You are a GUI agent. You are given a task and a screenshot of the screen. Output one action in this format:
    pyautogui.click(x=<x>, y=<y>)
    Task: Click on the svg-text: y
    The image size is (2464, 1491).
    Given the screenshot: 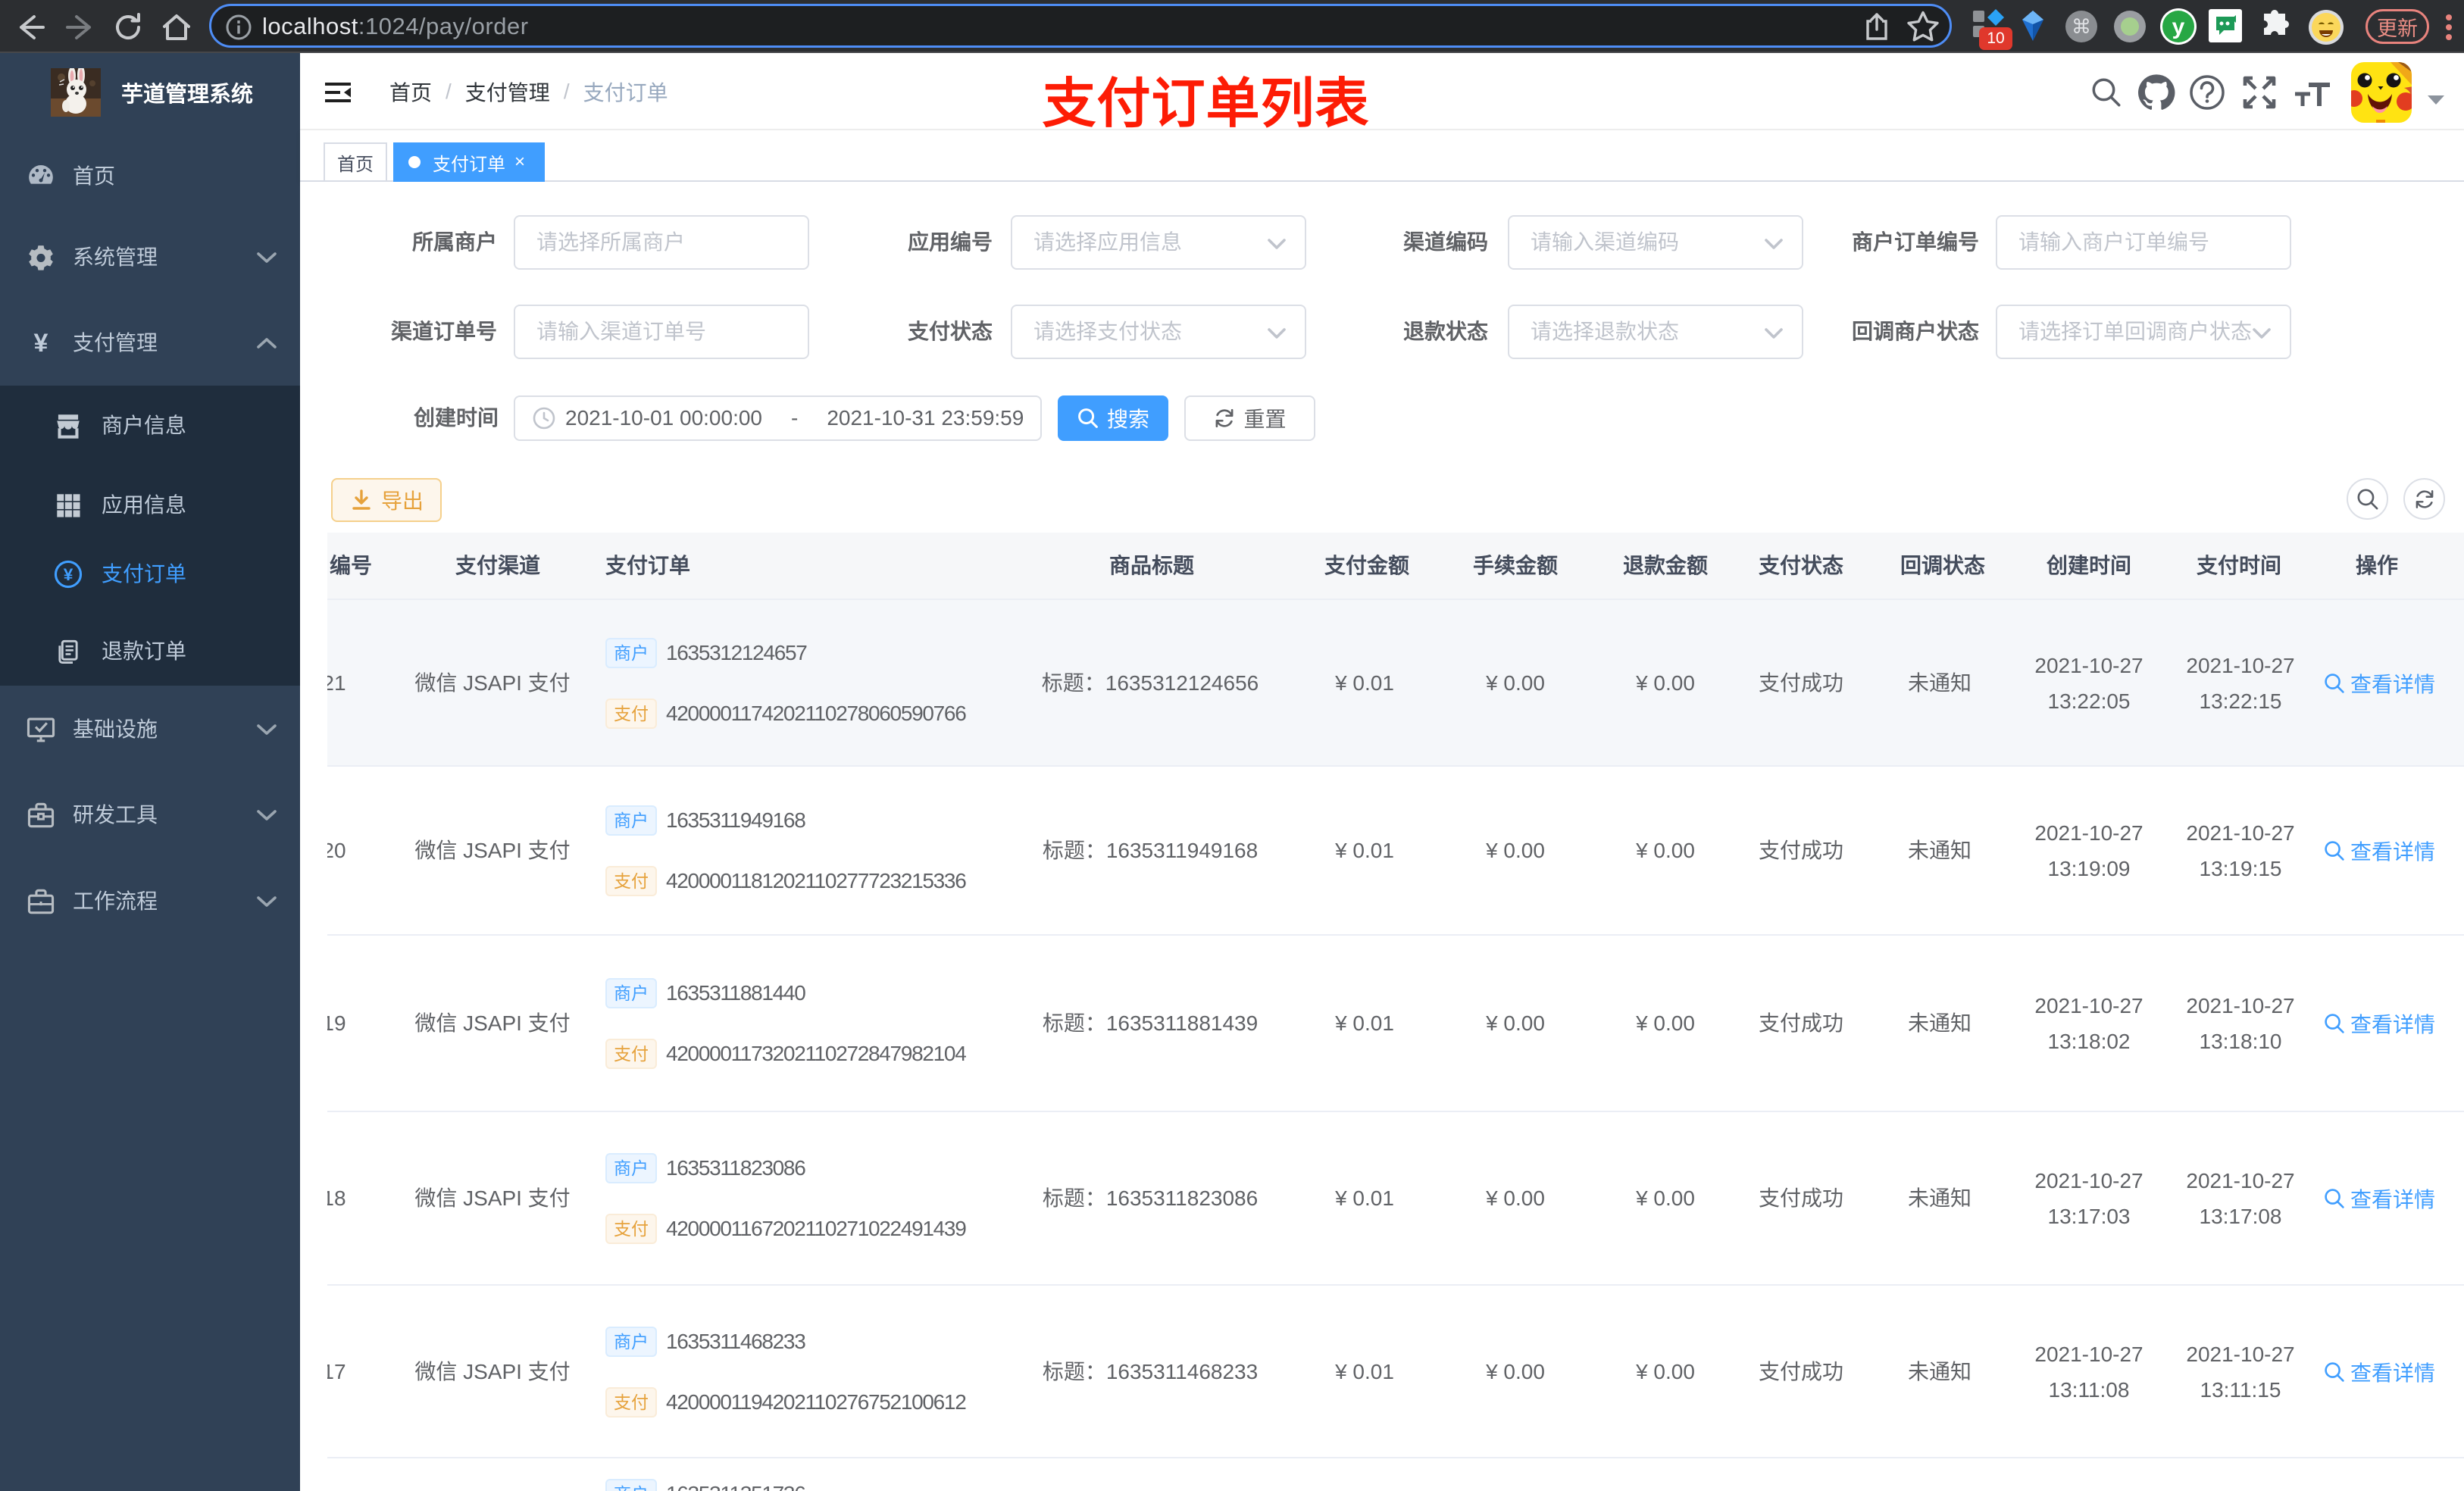 What is the action you would take?
    pyautogui.click(x=2178, y=26)
    